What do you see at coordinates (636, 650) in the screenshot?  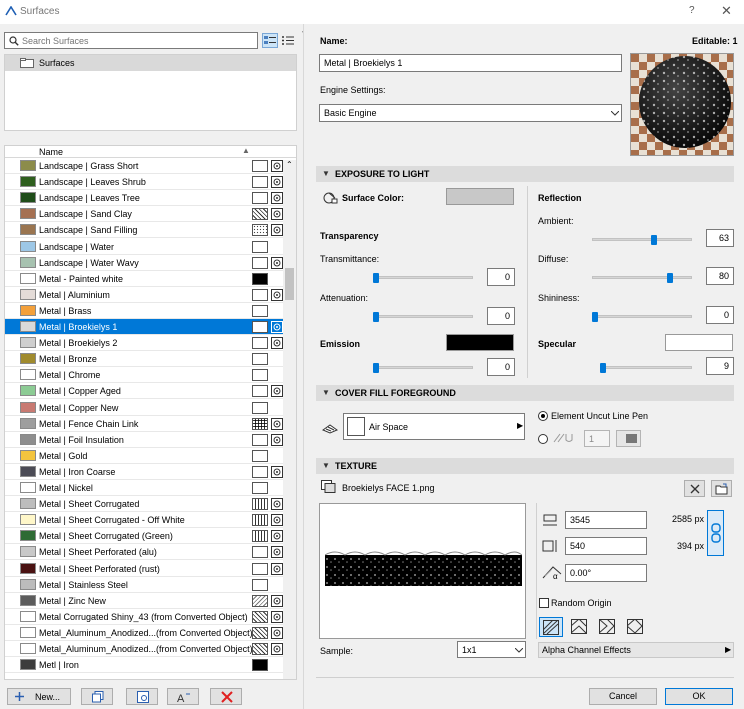 I see `alpha-channel-effects-button: Alpha Channel Effects ▶` at bounding box center [636, 650].